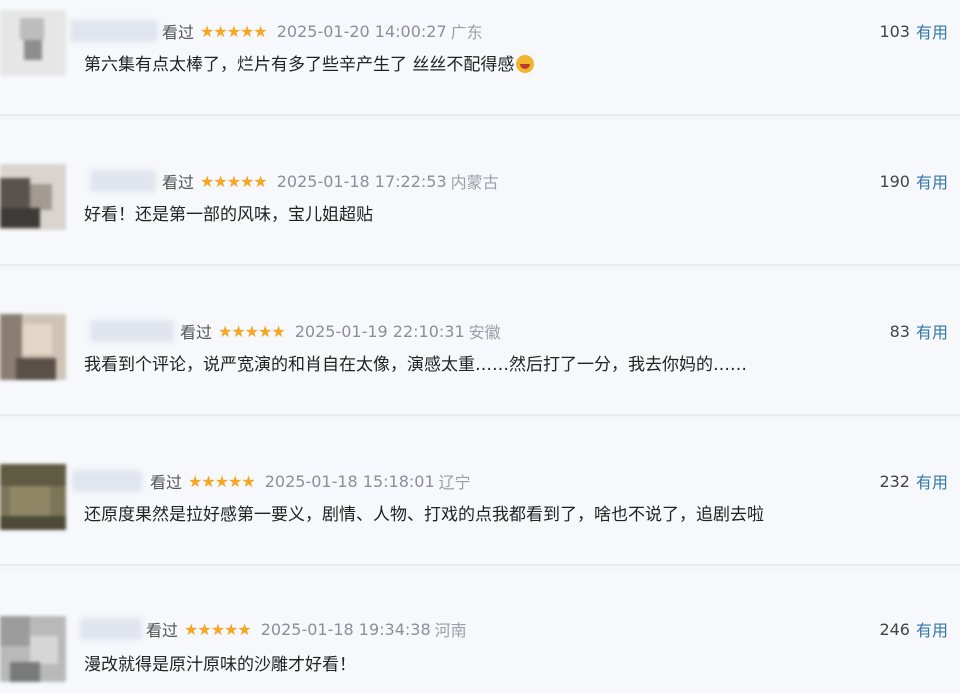  Describe the element at coordinates (361, 181) in the screenshot. I see `comment-date: 2025-01-18 17:22:53` at that location.